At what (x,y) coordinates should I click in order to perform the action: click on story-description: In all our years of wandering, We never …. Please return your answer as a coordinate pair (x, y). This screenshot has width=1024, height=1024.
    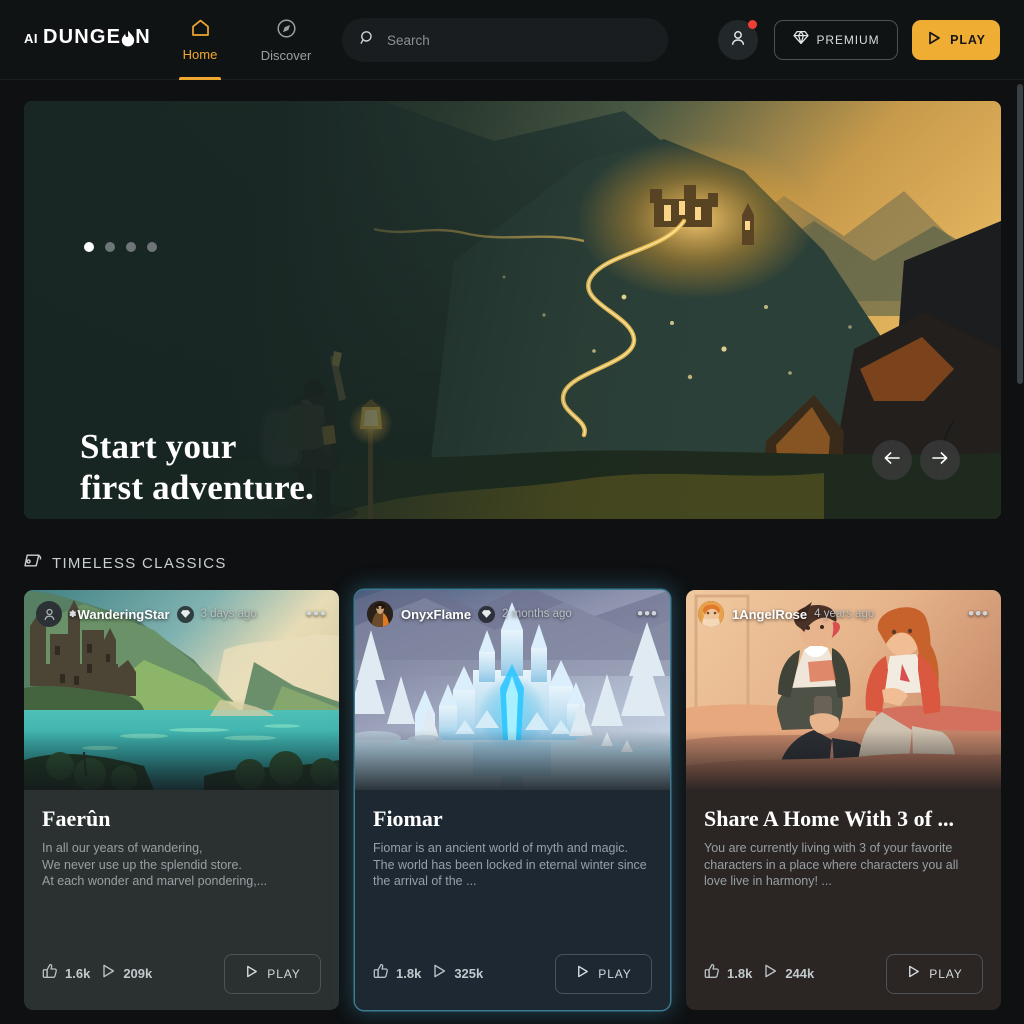
    Looking at the image, I should click on (155, 864).